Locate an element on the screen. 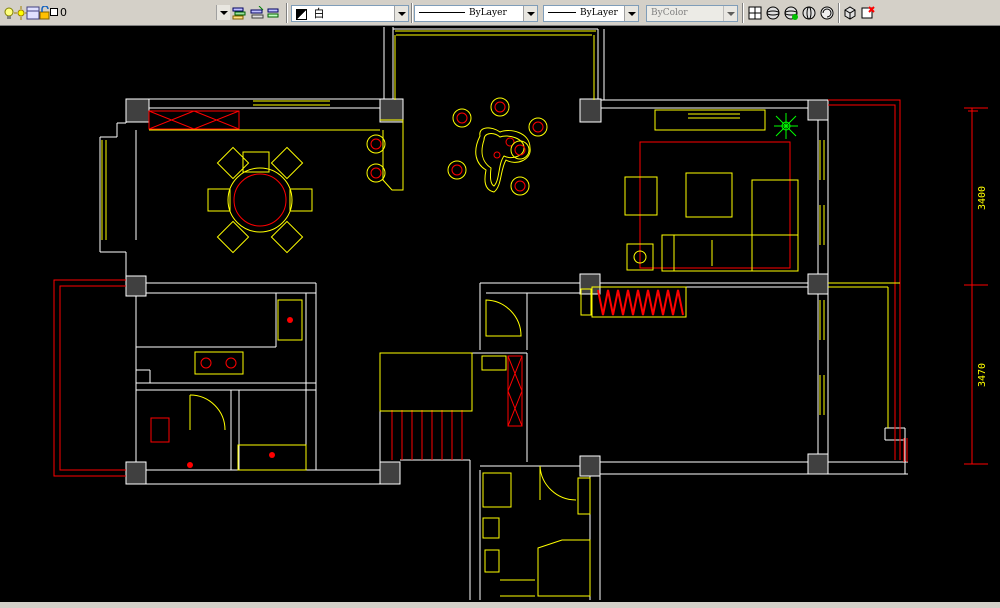 The width and height of the screenshot is (1000, 608). layer-dropdown: 0 is located at coordinates (144, 13).